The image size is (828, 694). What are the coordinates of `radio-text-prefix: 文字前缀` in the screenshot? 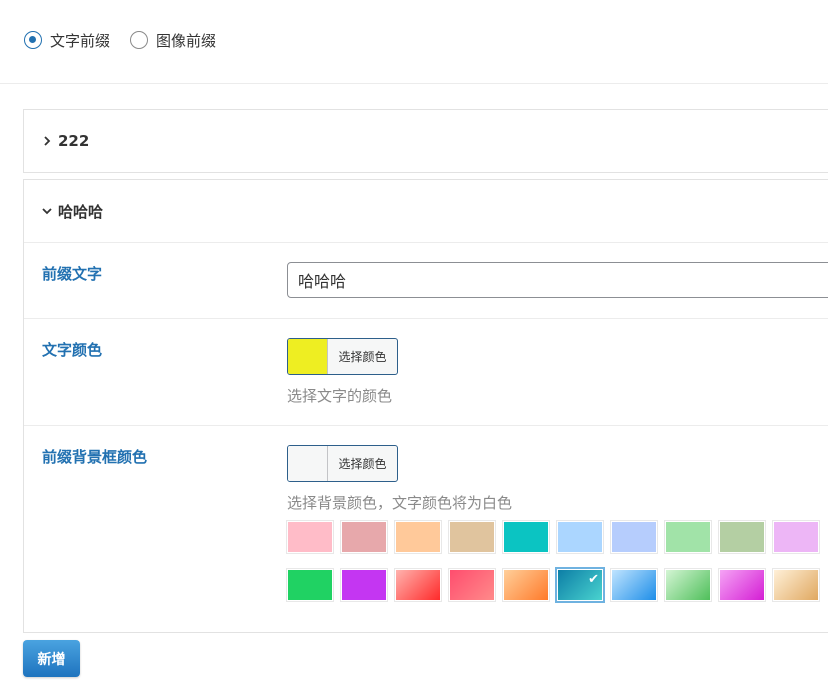 It's located at (67, 40).